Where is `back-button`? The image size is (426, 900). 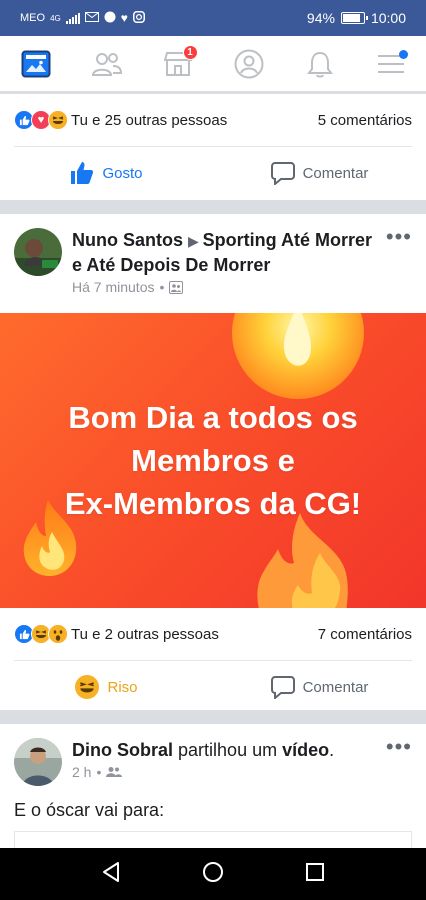
back-button is located at coordinates (111, 874).